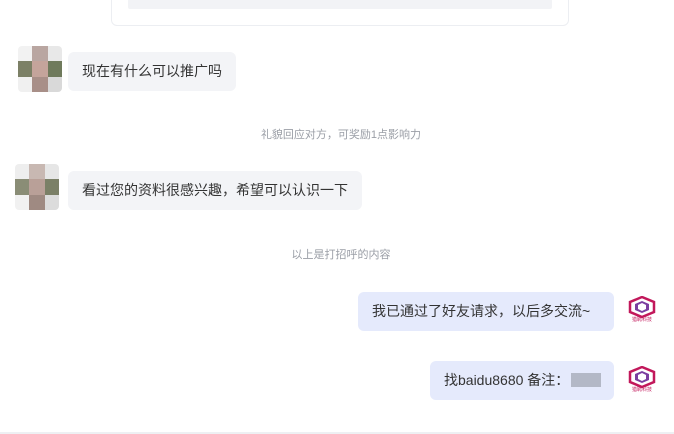 This screenshot has width=674, height=434. Describe the element at coordinates (586, 380) in the screenshot. I see `redacted-block` at that location.